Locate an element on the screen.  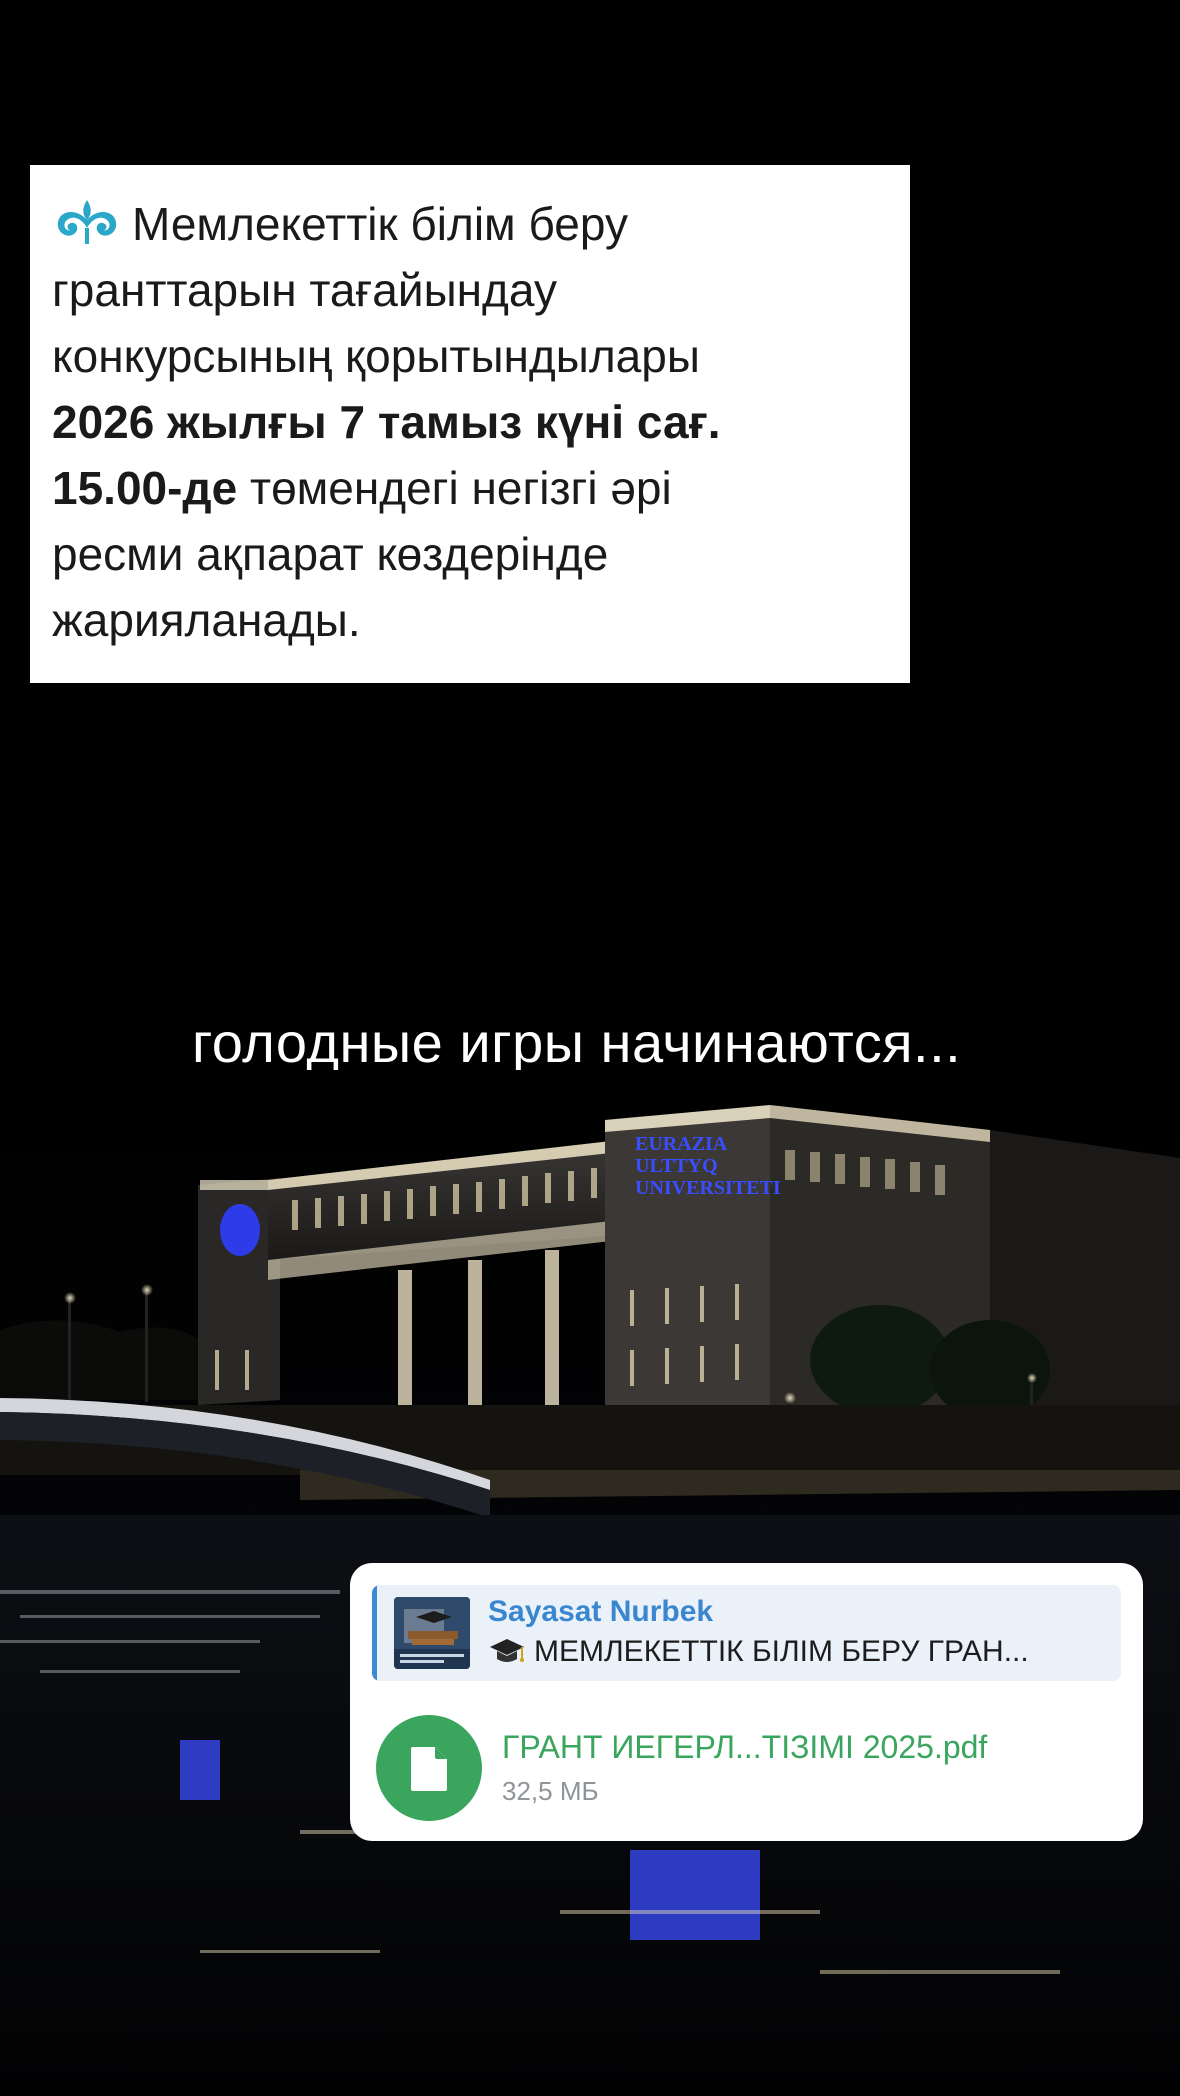
announcement-line6: ресми ақпарат көздерінде is located at coordinates (330, 554).